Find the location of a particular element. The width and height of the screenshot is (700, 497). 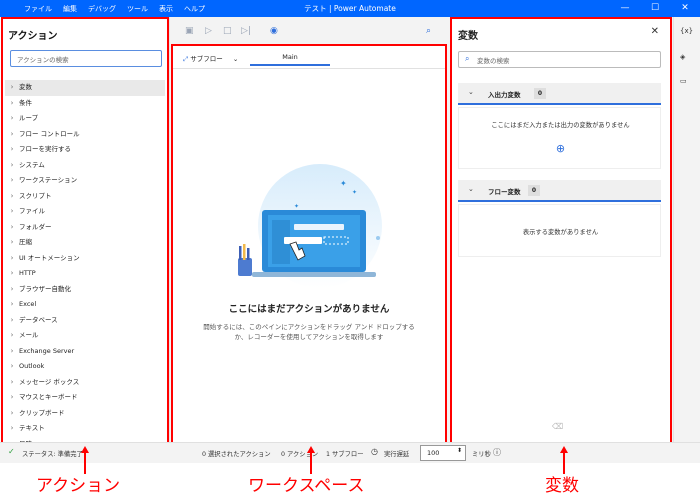

delay-input: 100 ⬍ is located at coordinates (443, 453).